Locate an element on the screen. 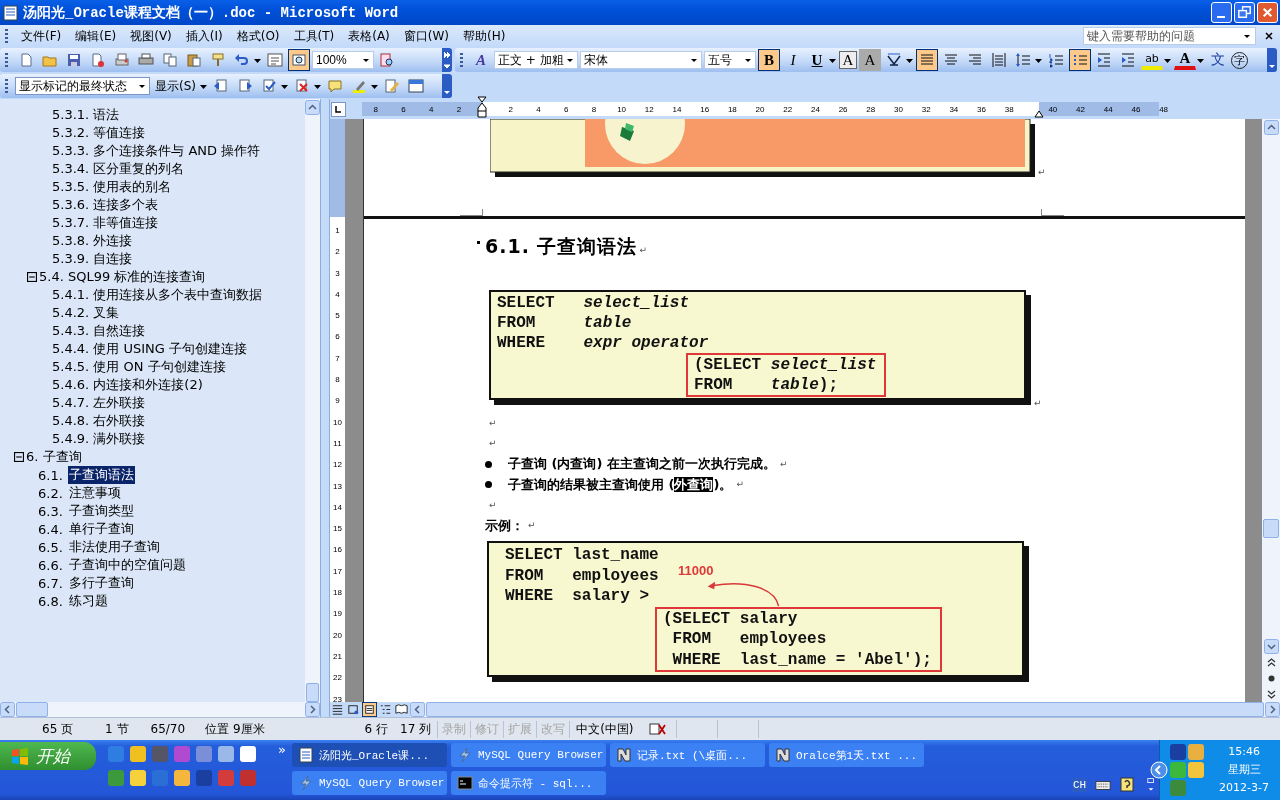 Image resolution: width=1280 pixels, height=800 pixels. phonetic-guide-button: 文 is located at coordinates (1218, 60).